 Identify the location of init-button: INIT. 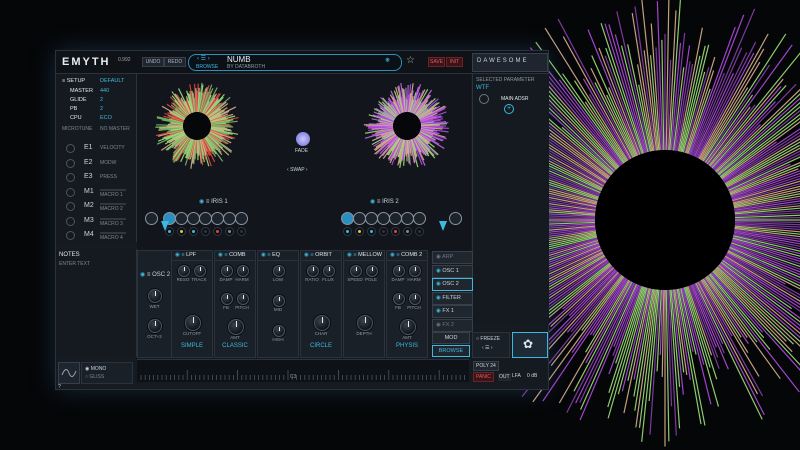
(454, 62).